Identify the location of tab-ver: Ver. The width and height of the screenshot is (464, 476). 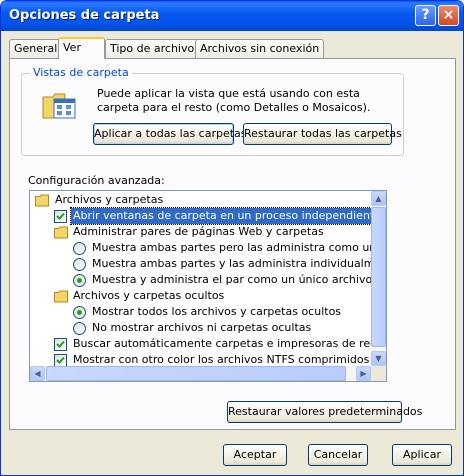
(81, 48).